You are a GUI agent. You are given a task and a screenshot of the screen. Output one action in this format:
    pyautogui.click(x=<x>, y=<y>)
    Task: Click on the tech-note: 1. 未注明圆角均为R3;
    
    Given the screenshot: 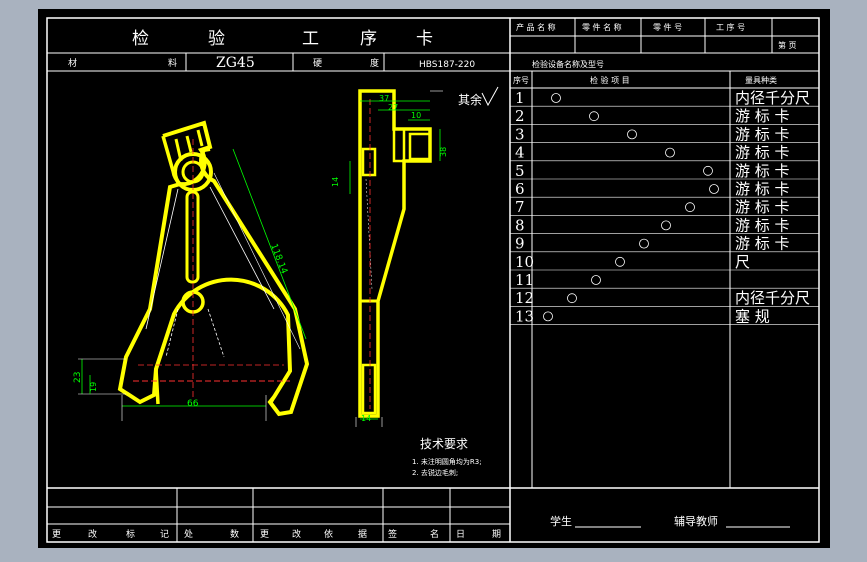 What is the action you would take?
    pyautogui.click(x=447, y=461)
    